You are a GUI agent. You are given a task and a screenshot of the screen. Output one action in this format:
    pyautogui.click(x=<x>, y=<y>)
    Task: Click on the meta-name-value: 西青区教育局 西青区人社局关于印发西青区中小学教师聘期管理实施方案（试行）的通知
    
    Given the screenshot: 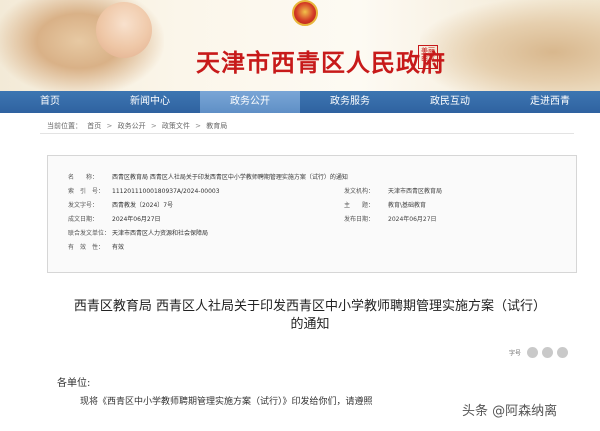 What is the action you would take?
    pyautogui.click(x=230, y=177)
    